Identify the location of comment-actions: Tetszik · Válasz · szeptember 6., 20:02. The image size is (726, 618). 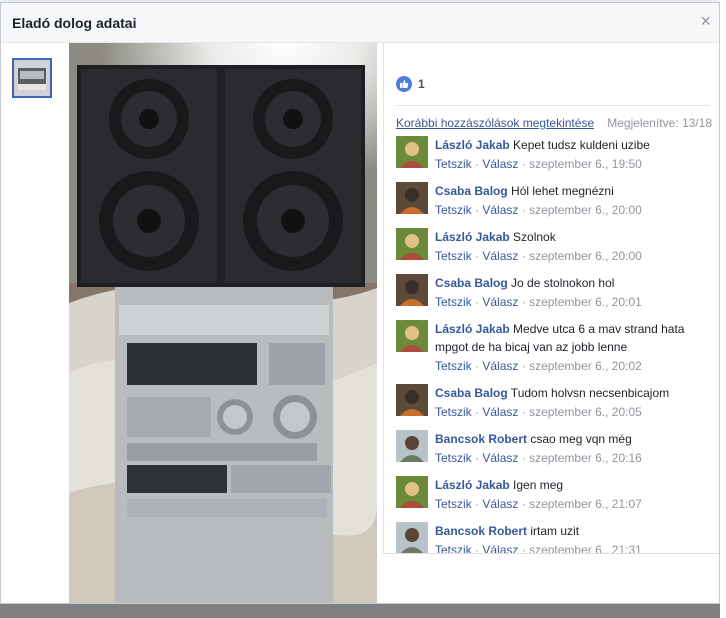
(575, 366).